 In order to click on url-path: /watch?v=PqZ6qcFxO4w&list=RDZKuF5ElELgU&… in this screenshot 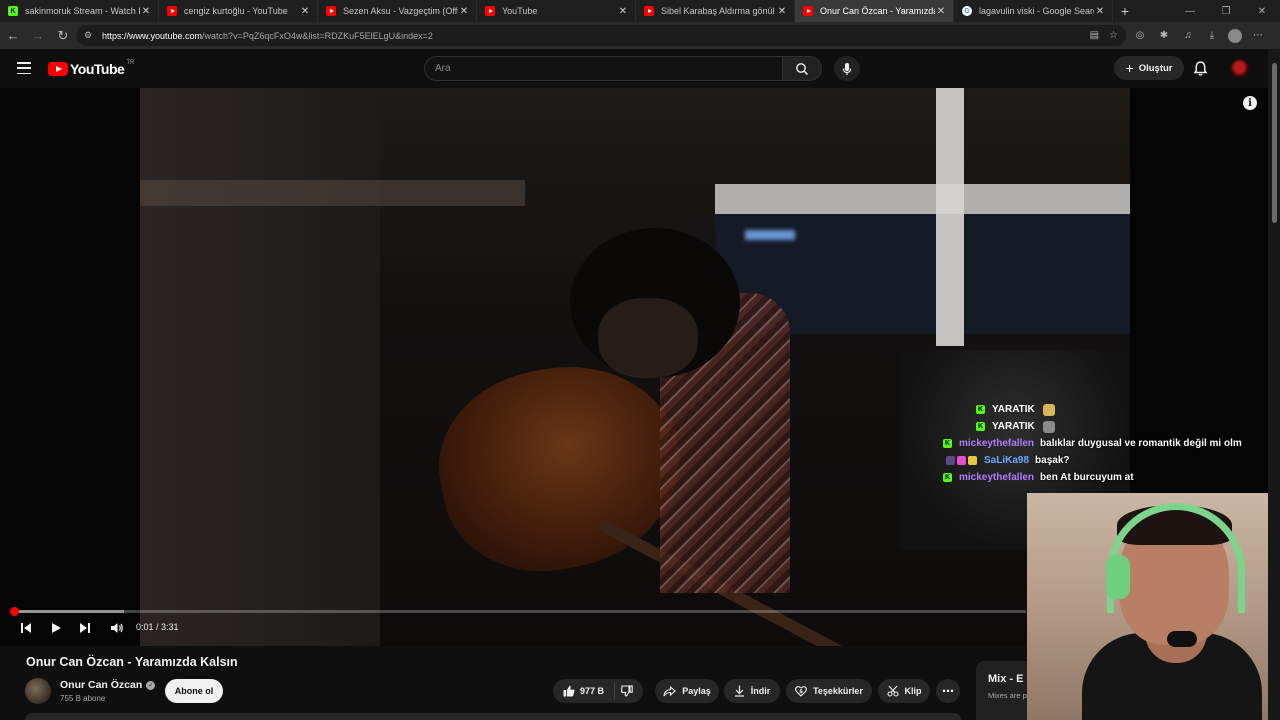, I will do `click(317, 35)`.